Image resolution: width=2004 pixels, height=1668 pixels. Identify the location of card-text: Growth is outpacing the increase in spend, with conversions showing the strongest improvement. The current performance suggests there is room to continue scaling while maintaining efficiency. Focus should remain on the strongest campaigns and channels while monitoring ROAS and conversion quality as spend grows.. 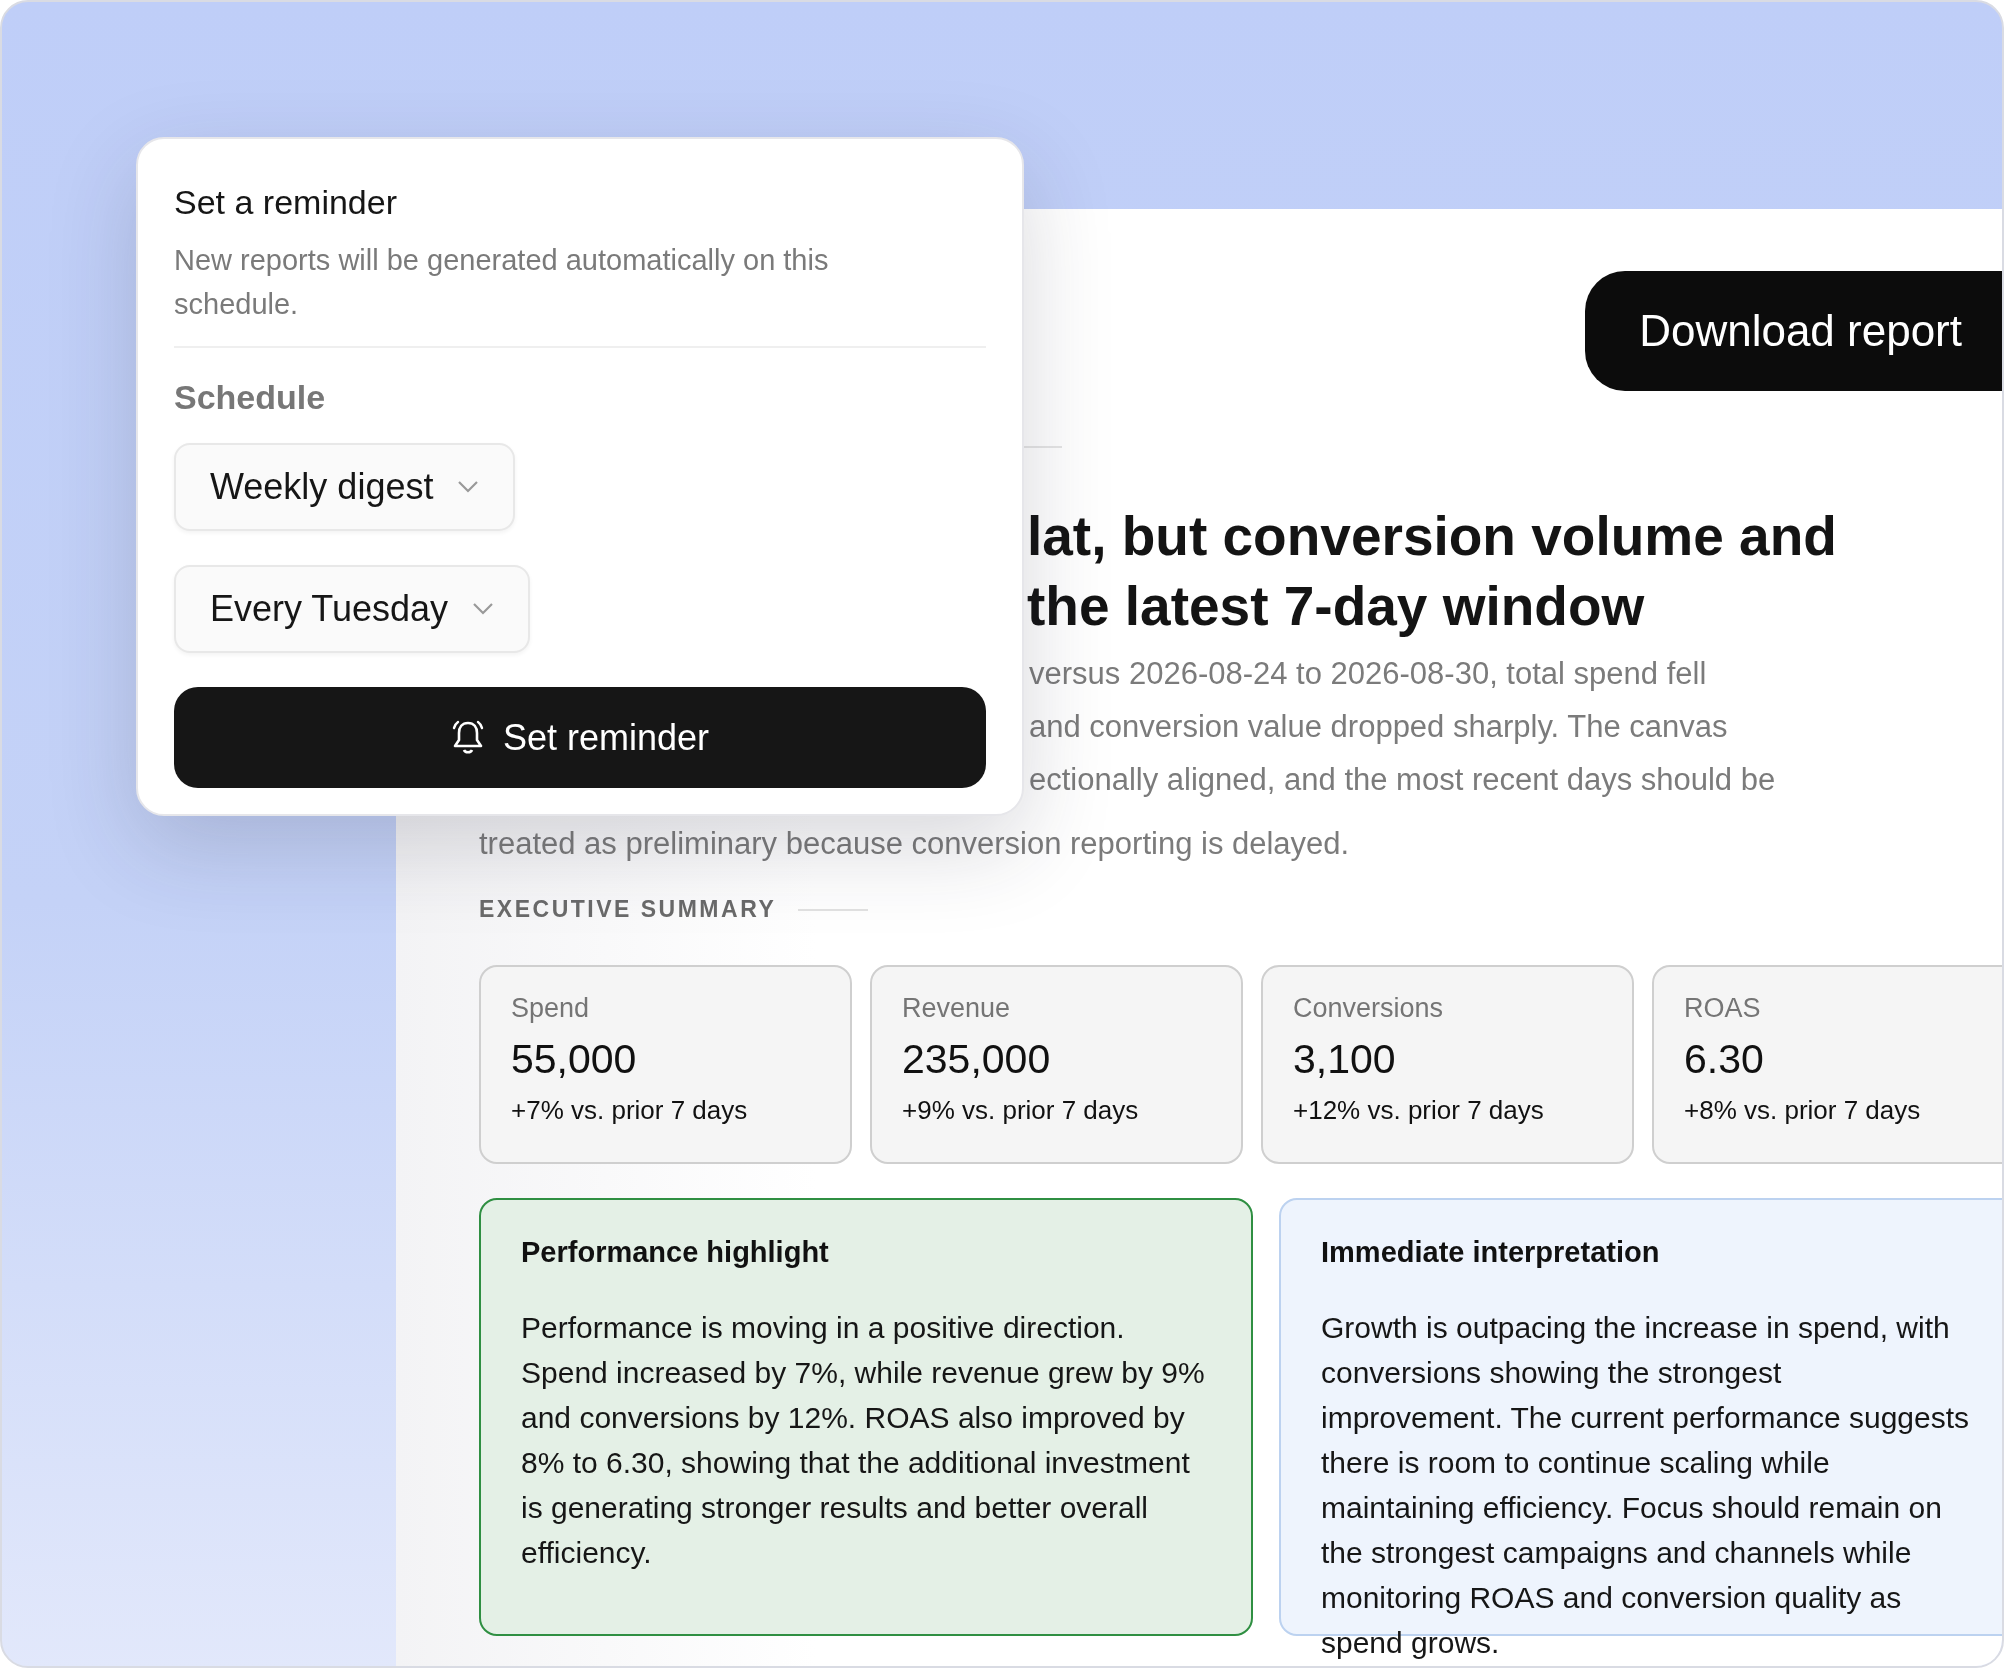
(1646, 1485).